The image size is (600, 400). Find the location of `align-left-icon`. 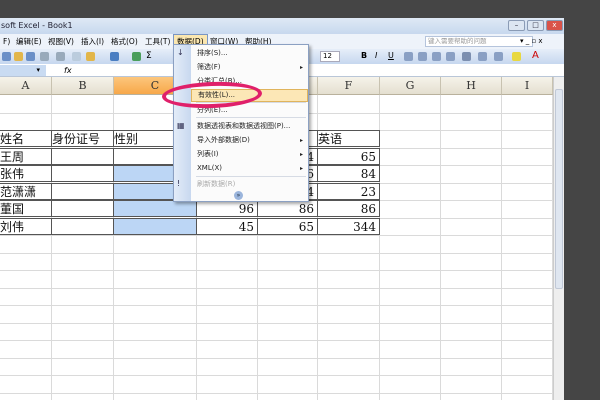

align-left-icon is located at coordinates (408, 56).